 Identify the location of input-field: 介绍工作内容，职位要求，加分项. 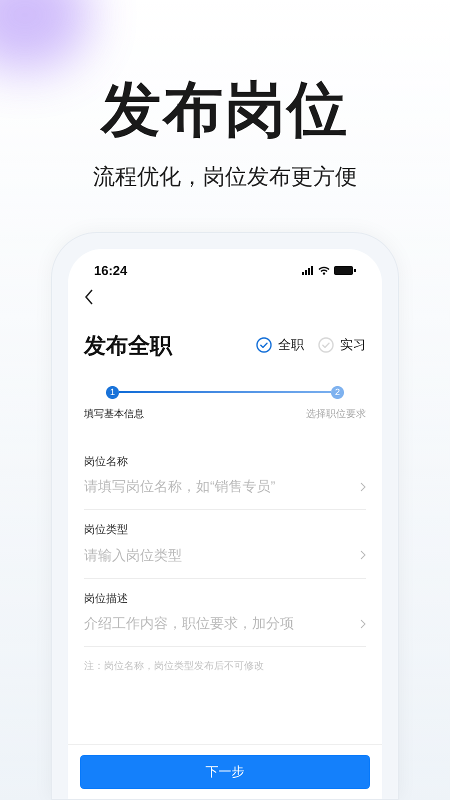
(225, 623).